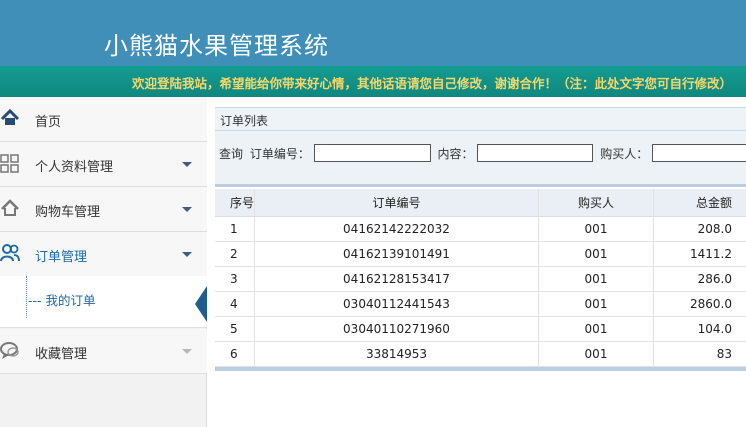 This screenshot has height=427, width=746. I want to click on sidebar-item-favorites: 收藏管理, so click(103, 351).